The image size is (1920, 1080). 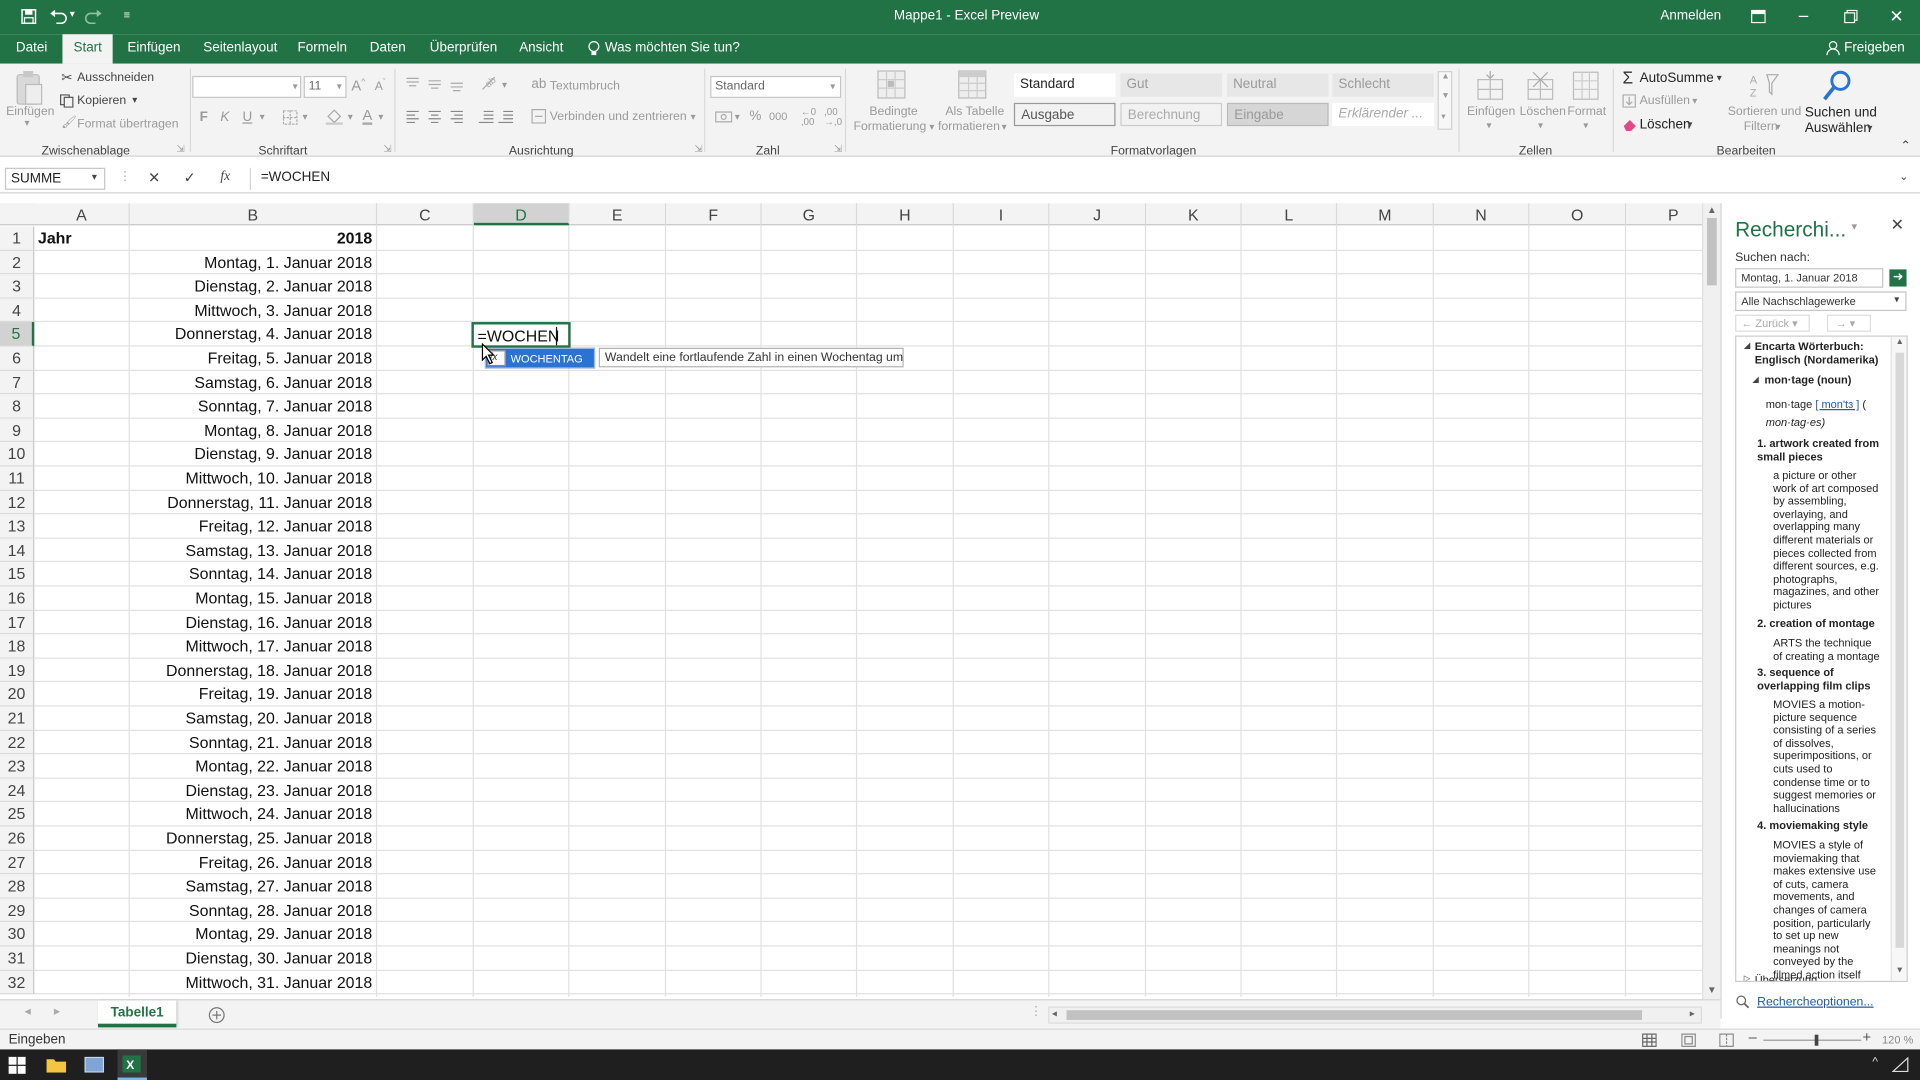 I want to click on row-header-15: 15, so click(x=17, y=574).